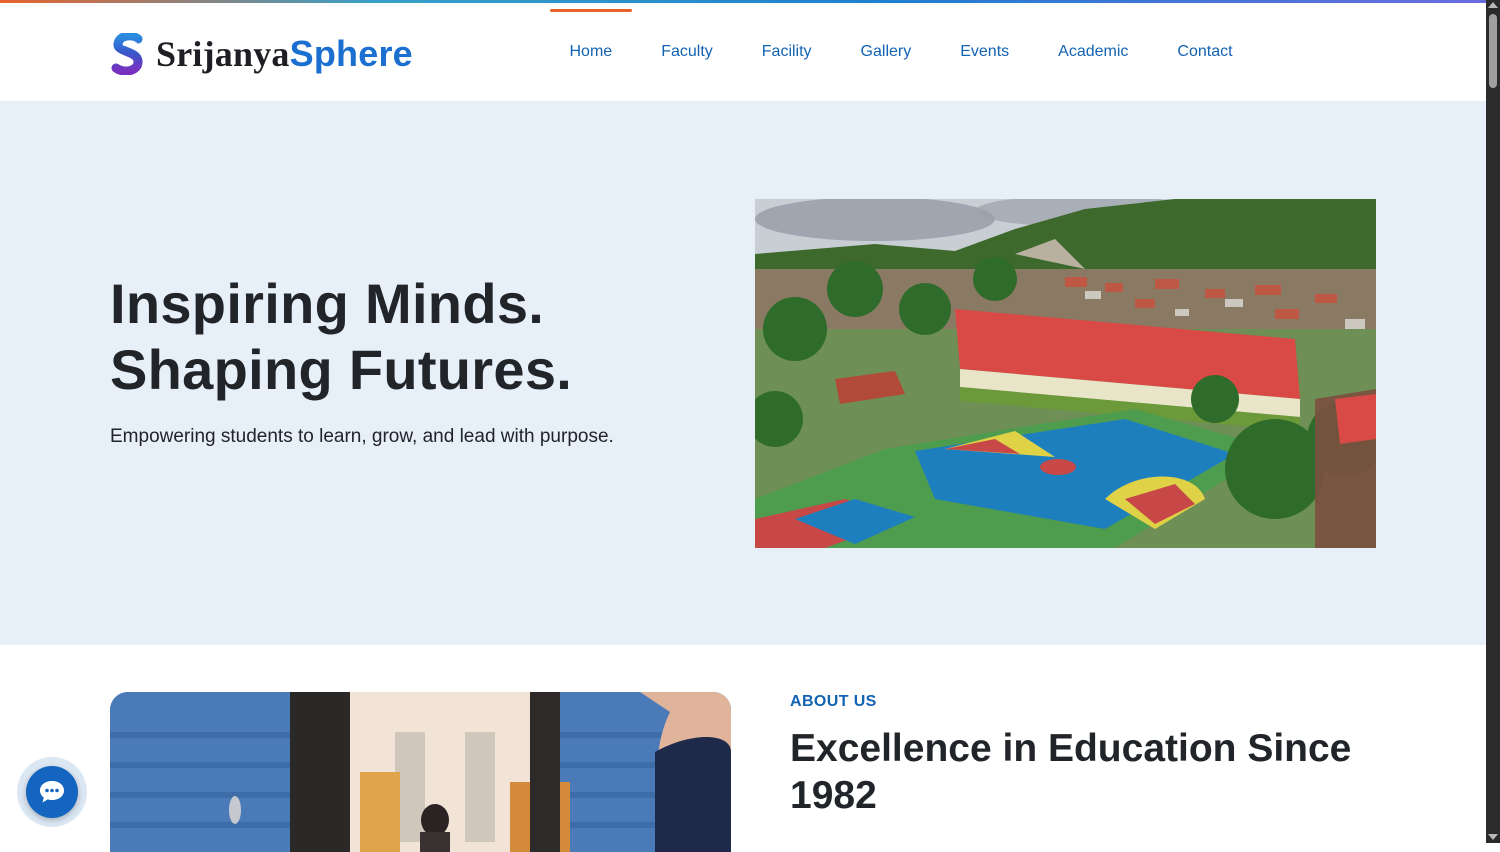 Image resolution: width=1500 pixels, height=852 pixels. I want to click on chat-button-inner, so click(52, 792).